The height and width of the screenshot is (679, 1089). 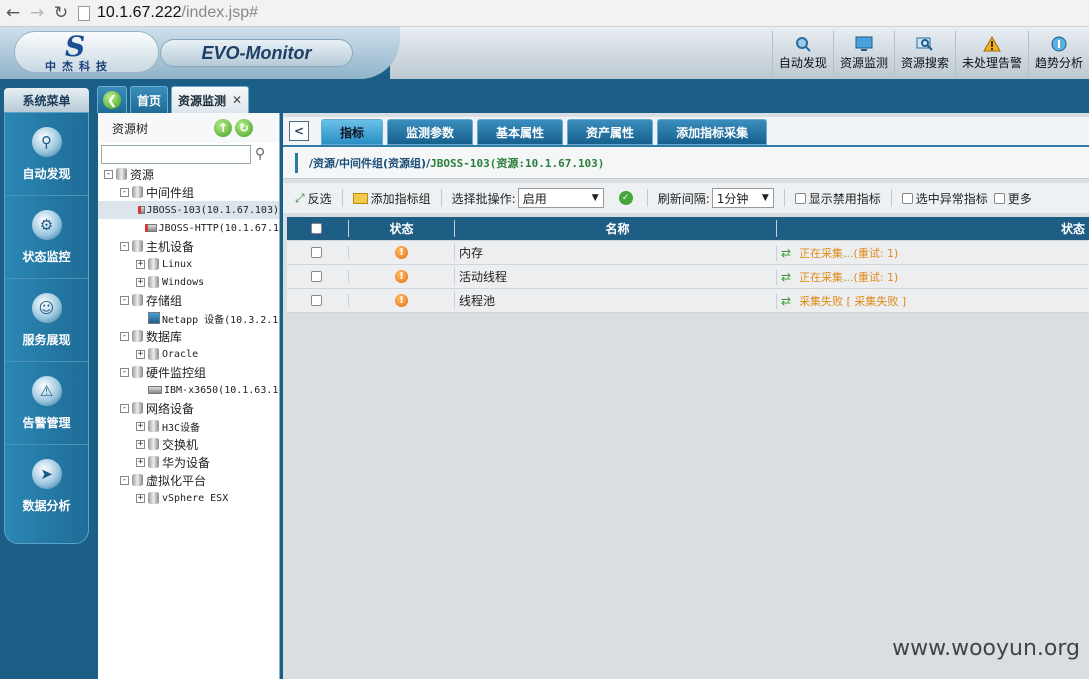 I want to click on tree-node: JBOSS-103(10.1.67.103), so click(x=188, y=210).